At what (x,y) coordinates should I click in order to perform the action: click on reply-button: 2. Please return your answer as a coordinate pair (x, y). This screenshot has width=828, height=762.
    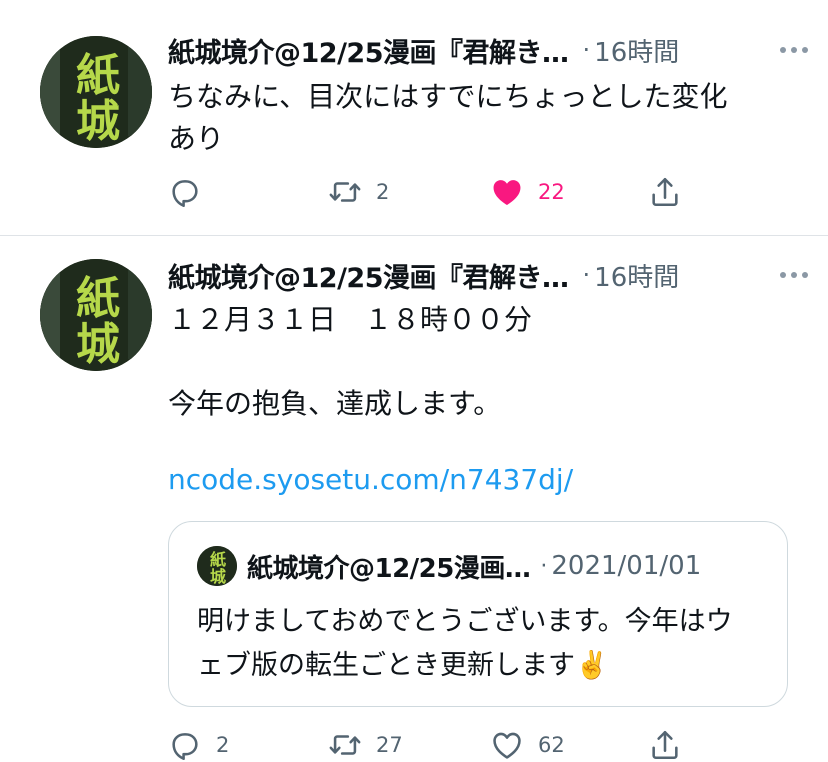
    Looking at the image, I should click on (198, 743).